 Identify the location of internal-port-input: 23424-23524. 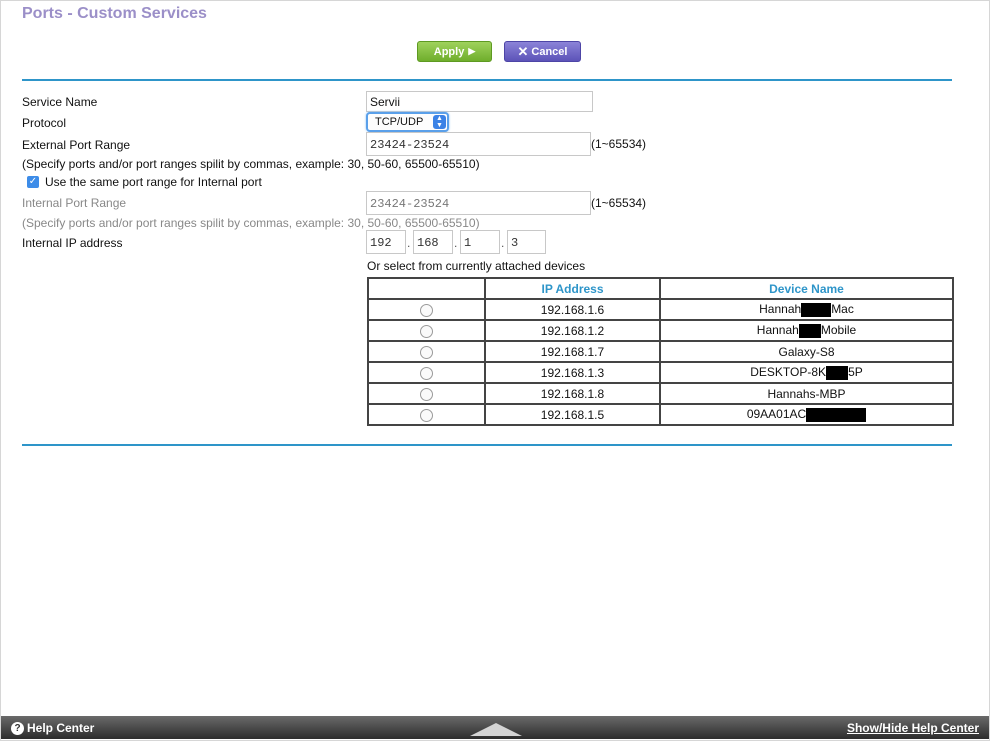
(478, 203).